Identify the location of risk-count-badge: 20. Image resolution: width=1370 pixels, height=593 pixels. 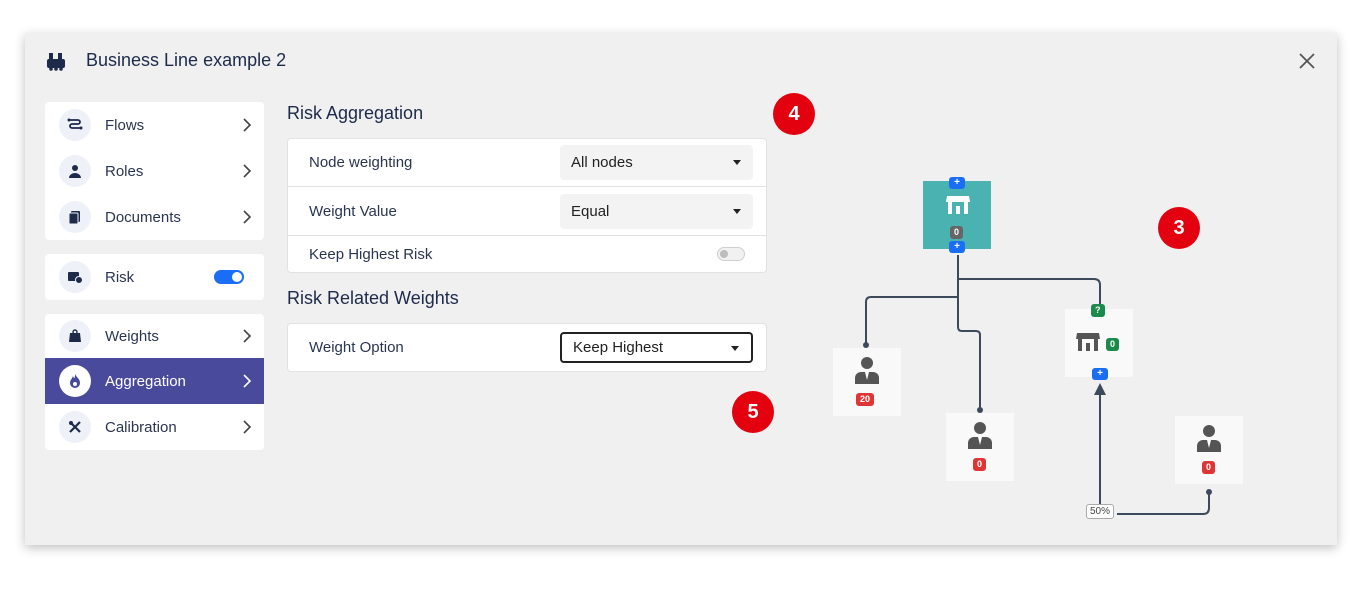
(865, 399).